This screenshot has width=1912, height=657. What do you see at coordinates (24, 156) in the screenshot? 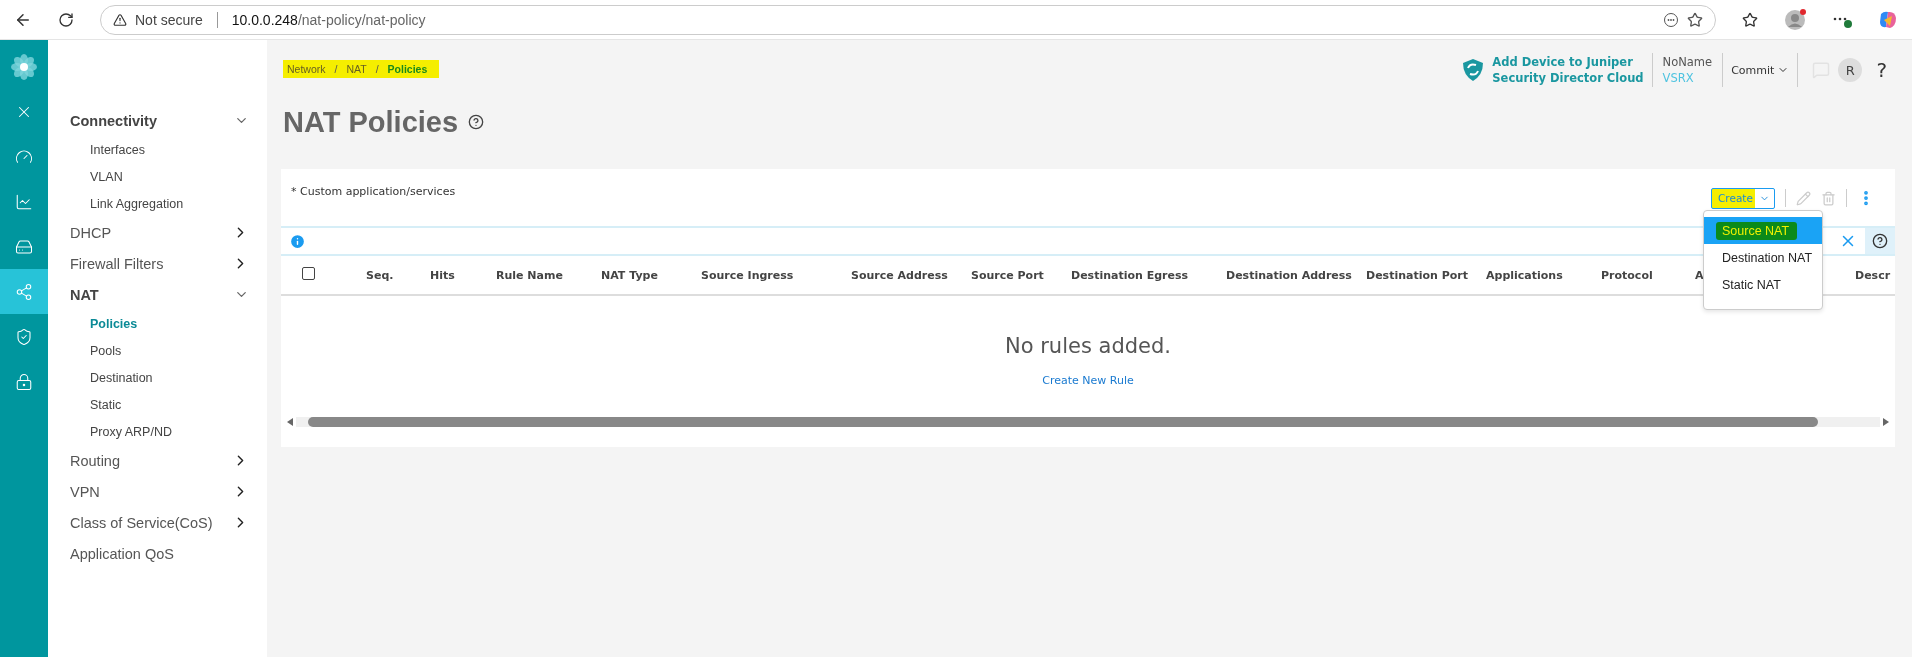
I see `gauge-icon` at bounding box center [24, 156].